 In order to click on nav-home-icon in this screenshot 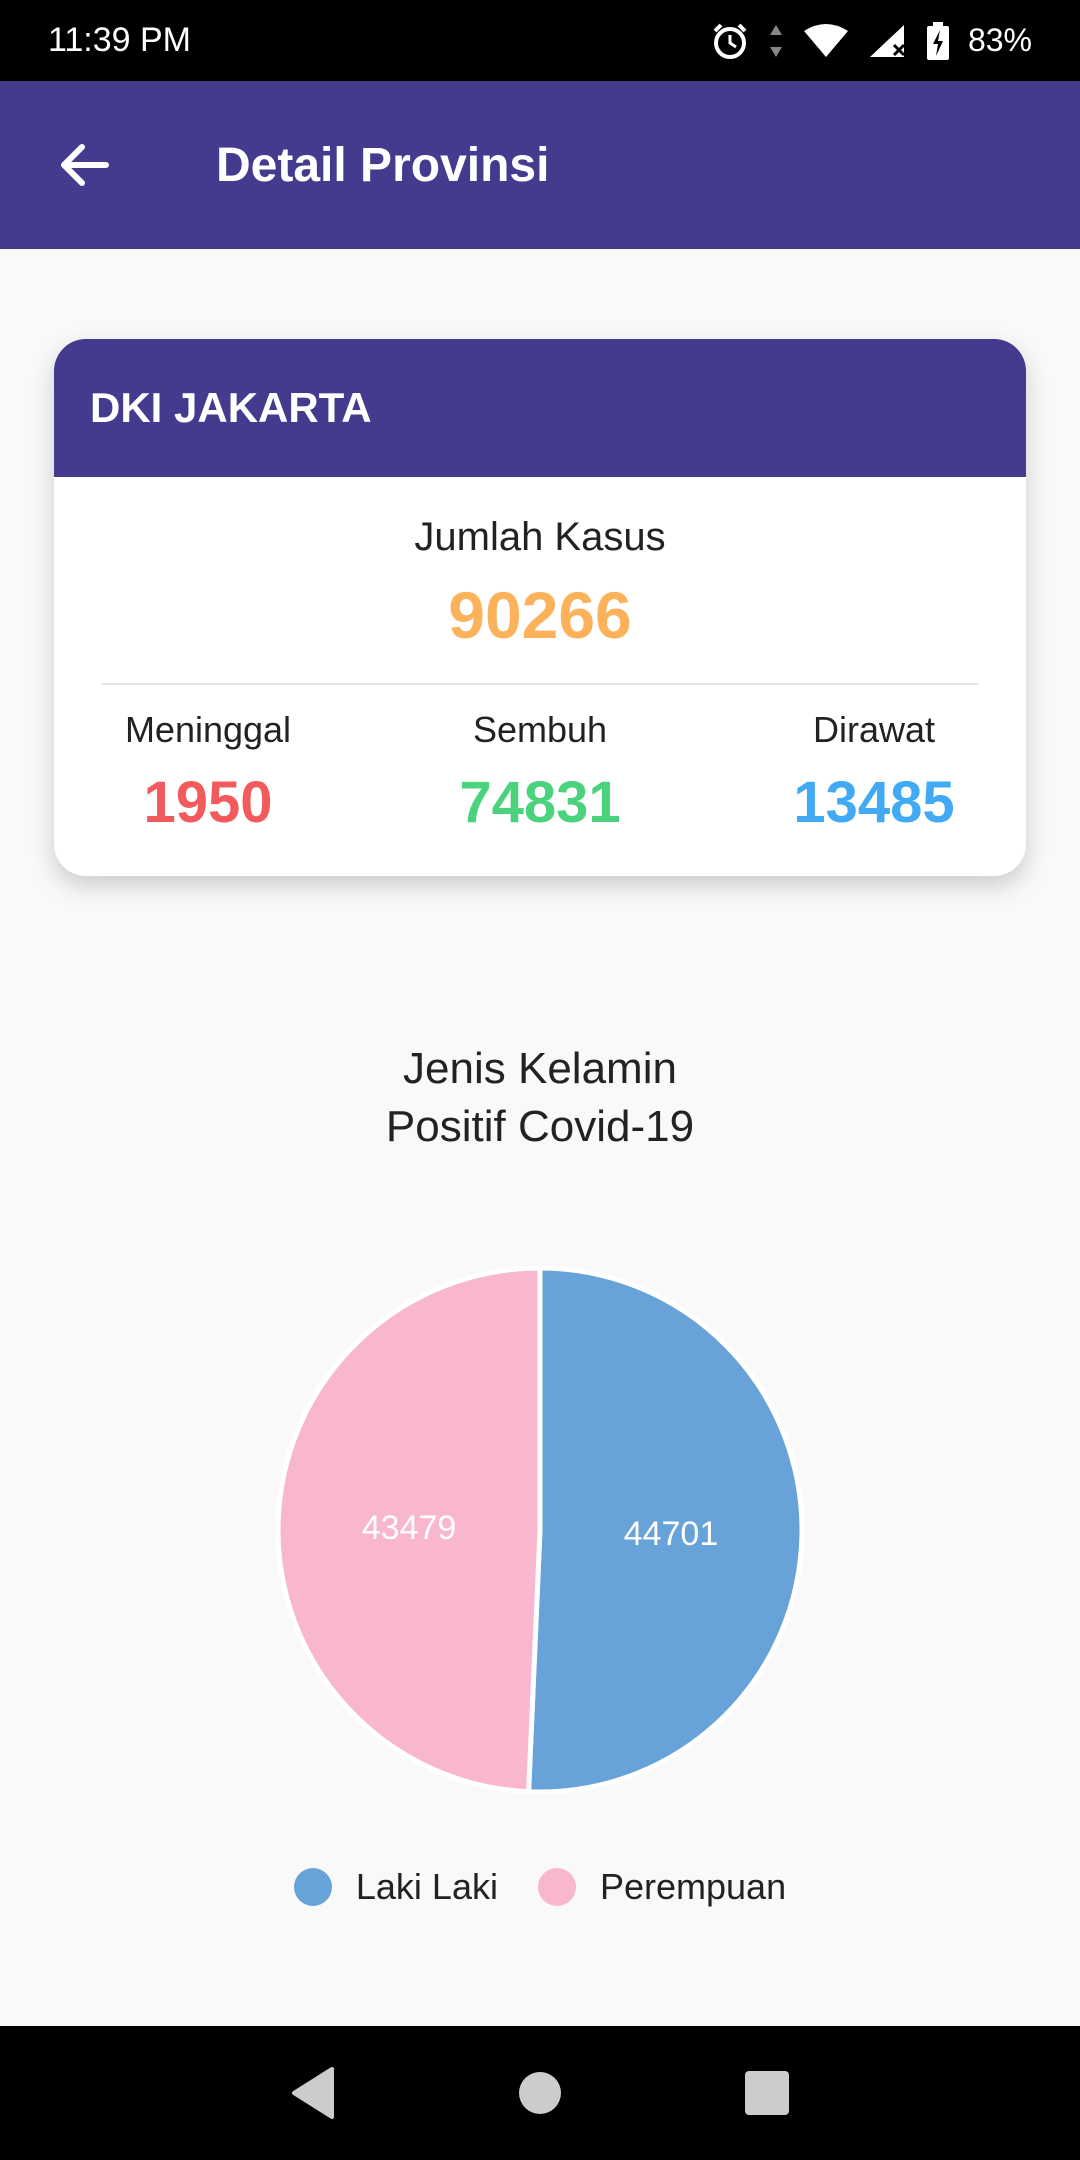, I will do `click(539, 2093)`.